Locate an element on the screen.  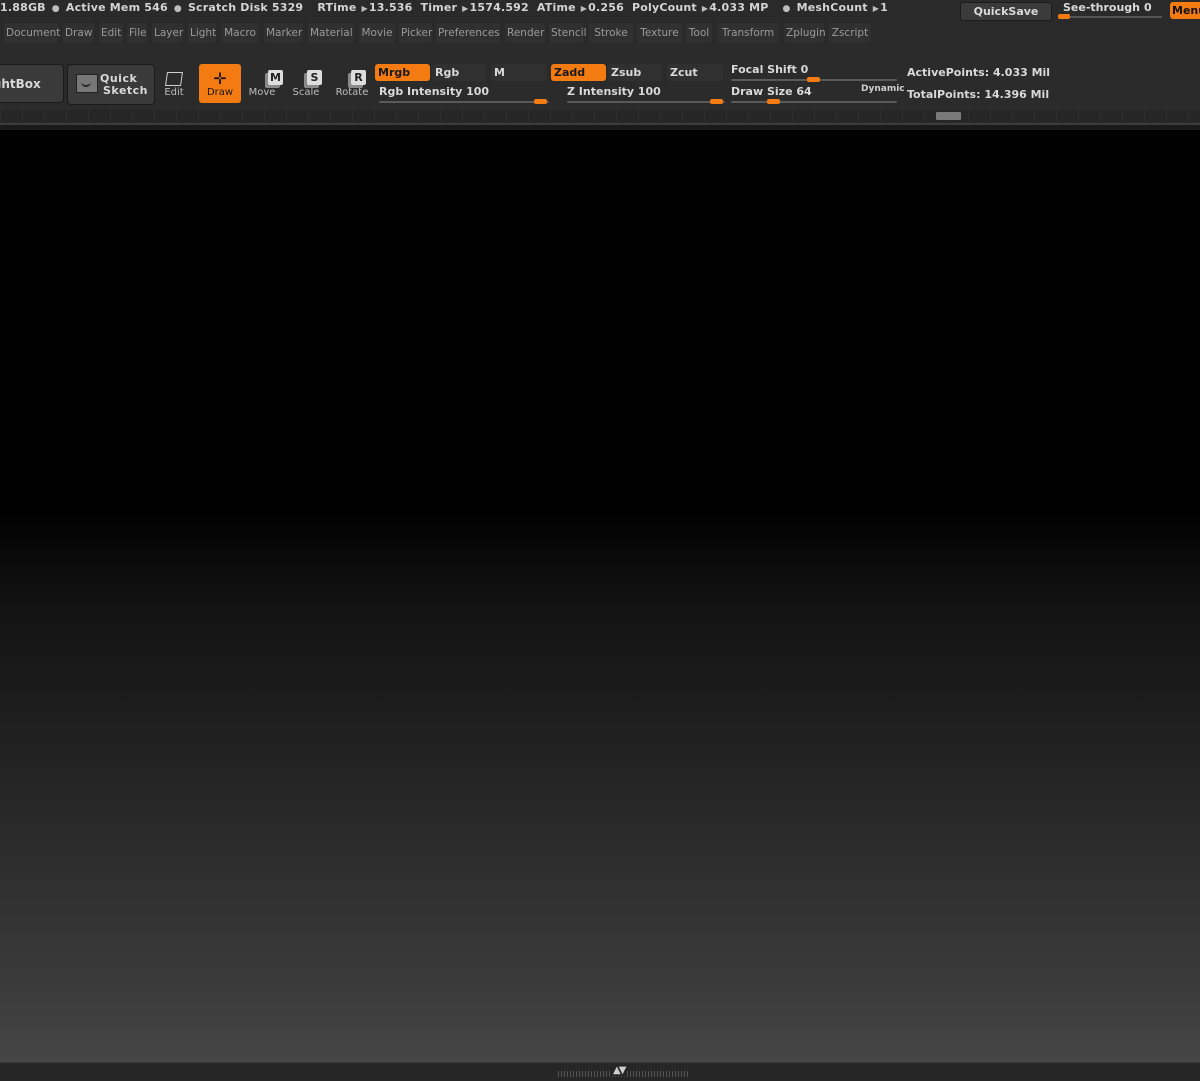
focal-shift-label: Focal Shift 0 is located at coordinates (769, 69).